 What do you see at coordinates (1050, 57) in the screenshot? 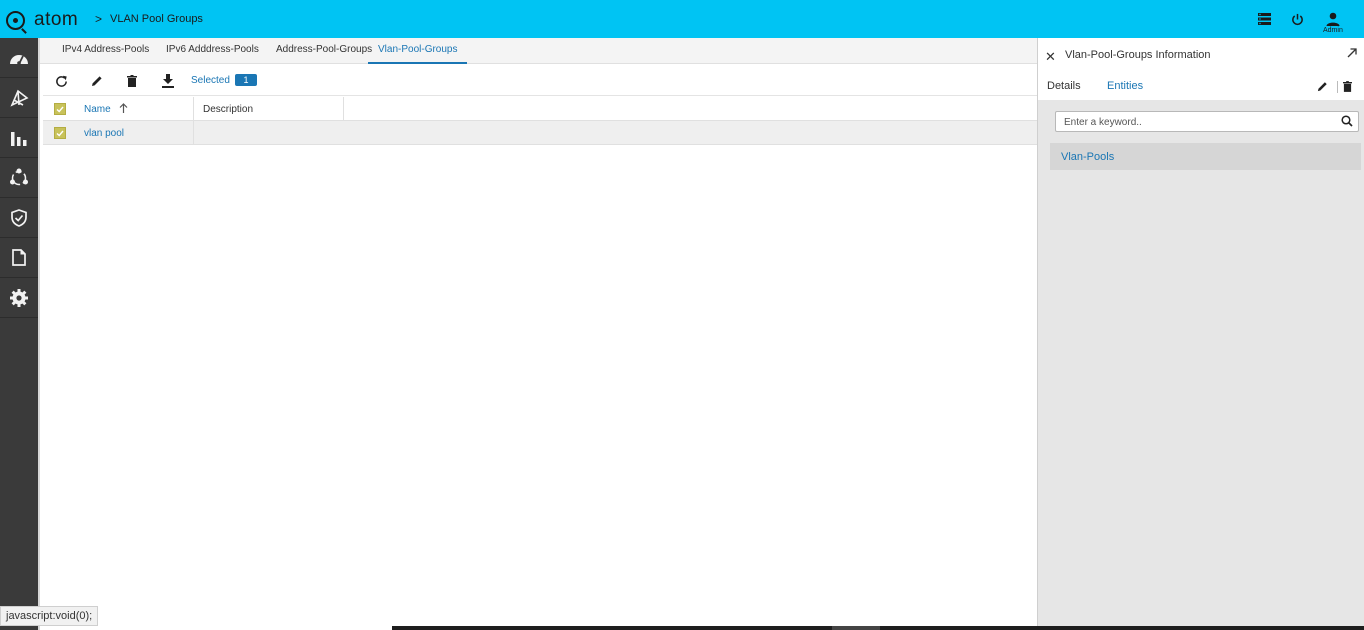
I see `close-icon: ✕` at bounding box center [1050, 57].